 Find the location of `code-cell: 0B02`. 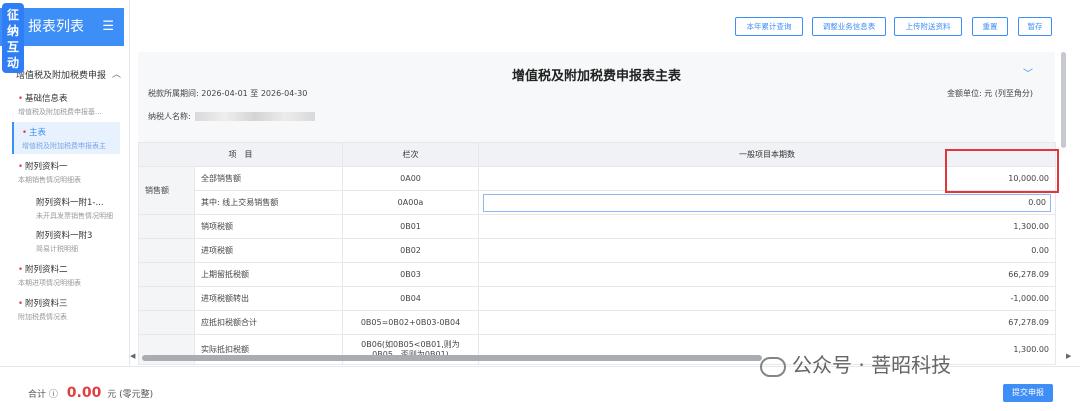

code-cell: 0B02 is located at coordinates (410, 250).